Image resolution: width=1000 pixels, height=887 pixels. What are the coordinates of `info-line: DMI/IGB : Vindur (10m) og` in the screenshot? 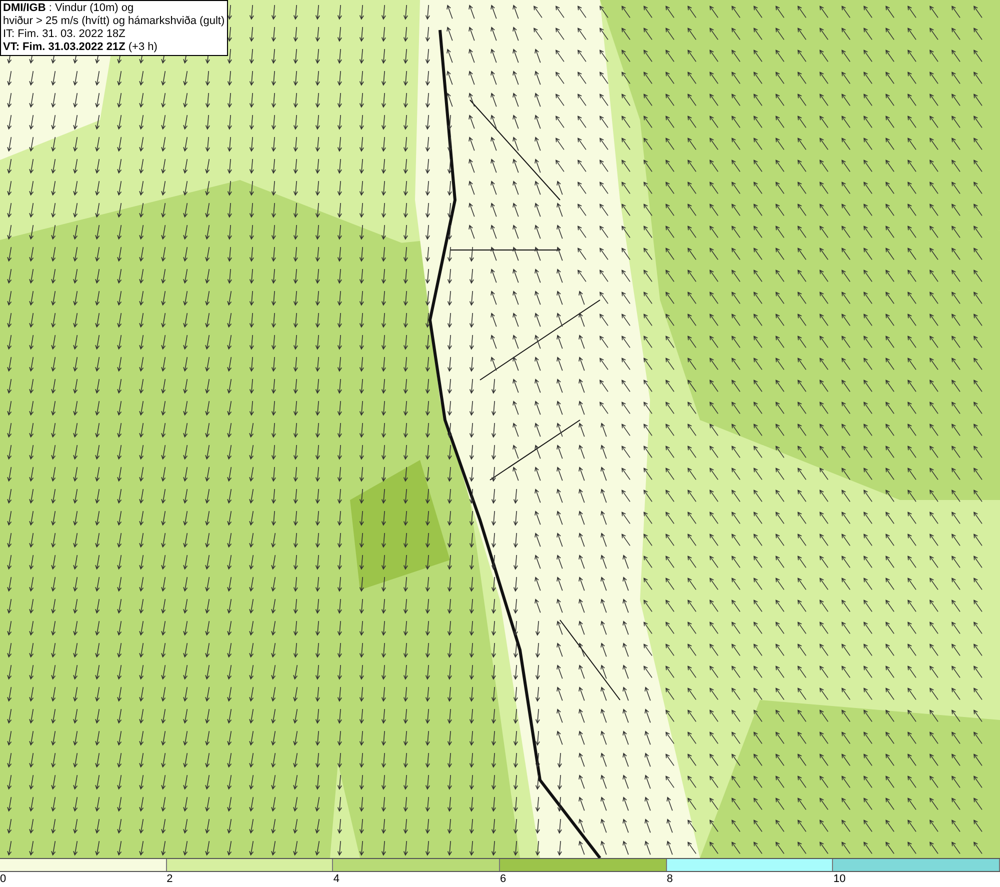 It's located at (69, 8).